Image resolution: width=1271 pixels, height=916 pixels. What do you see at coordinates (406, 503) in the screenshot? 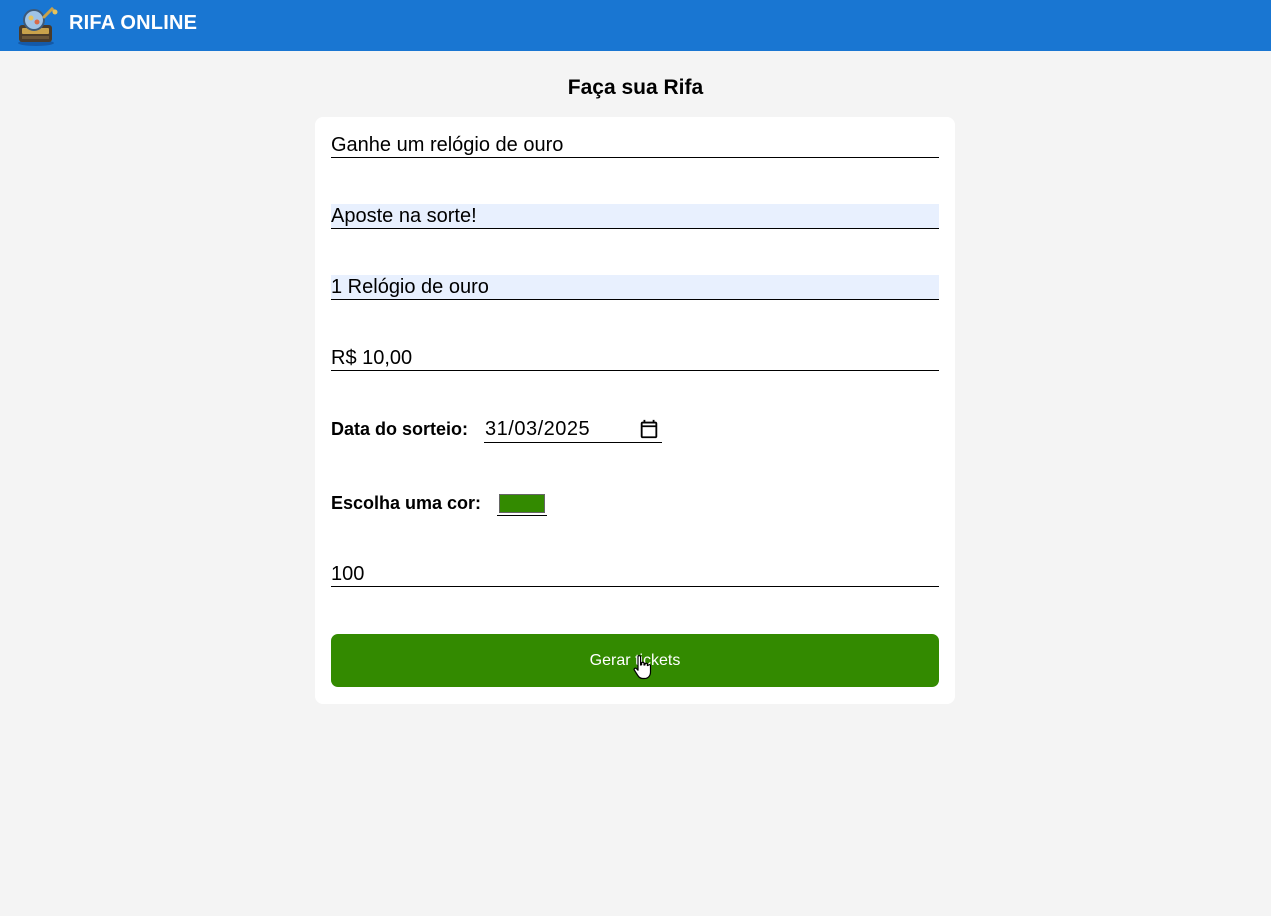
I see `color-label: Escolha uma cor:` at bounding box center [406, 503].